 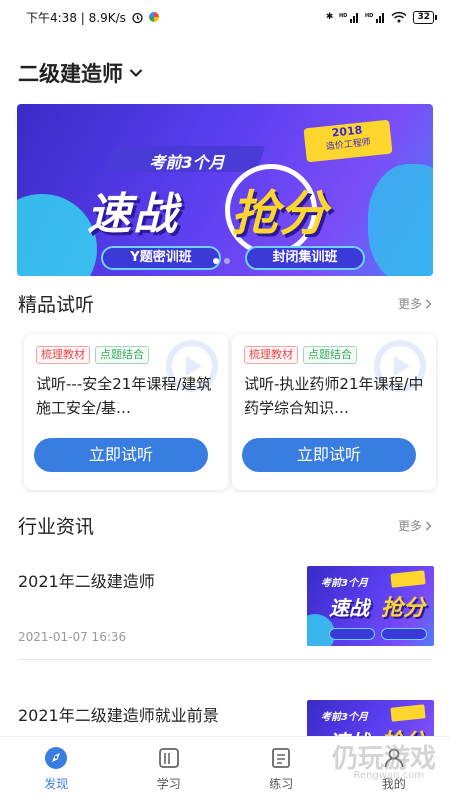 I want to click on news-title: 2021年二级建造师, so click(x=86, y=581).